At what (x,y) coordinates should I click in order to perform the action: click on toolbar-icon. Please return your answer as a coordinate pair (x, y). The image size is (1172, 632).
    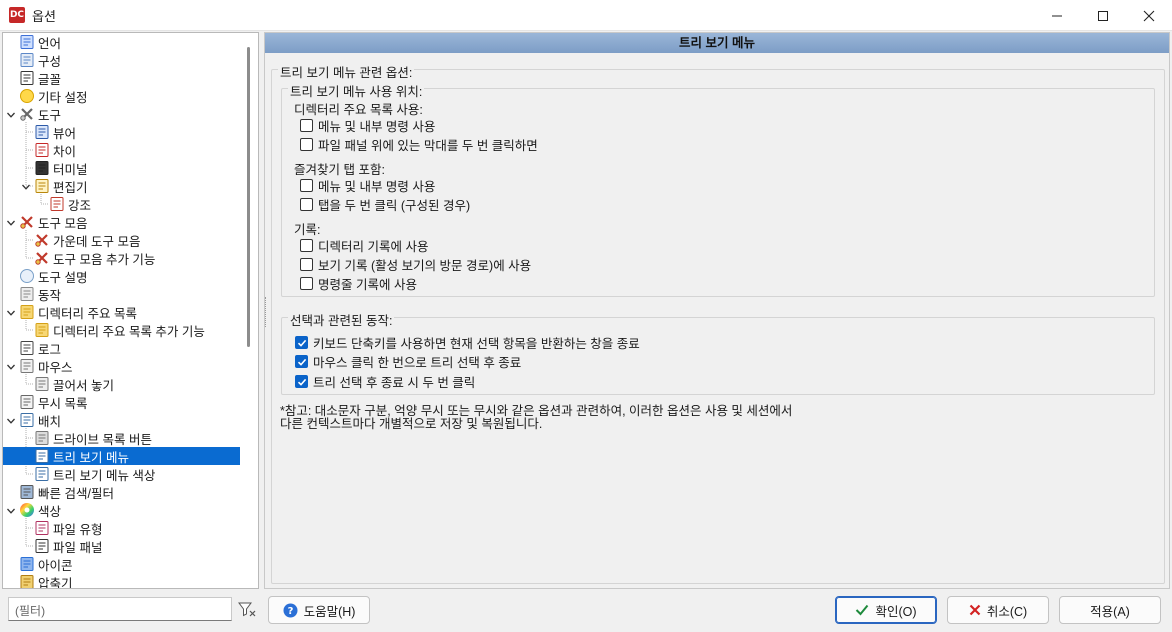
    Looking at the image, I should click on (27, 222).